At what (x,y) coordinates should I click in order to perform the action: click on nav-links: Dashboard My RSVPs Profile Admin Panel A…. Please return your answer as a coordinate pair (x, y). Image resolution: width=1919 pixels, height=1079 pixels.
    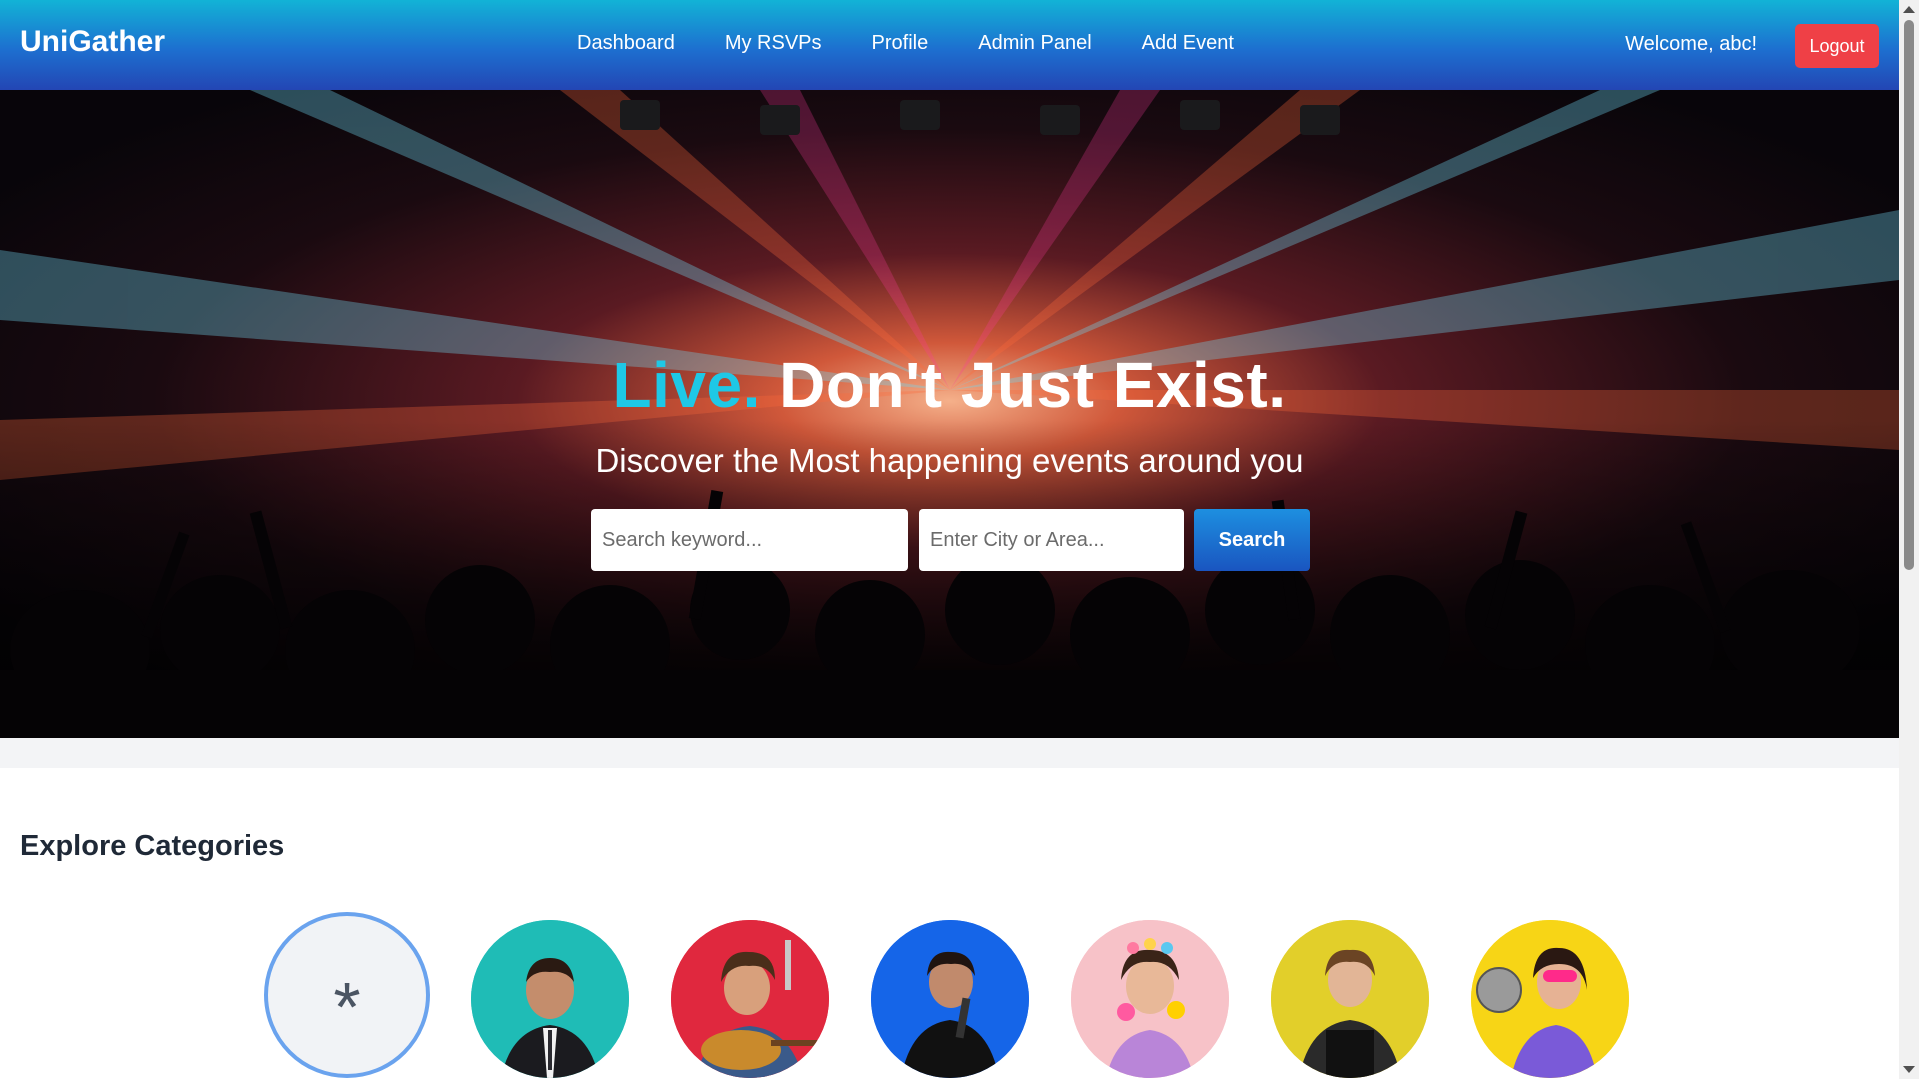
    Looking at the image, I should click on (905, 43).